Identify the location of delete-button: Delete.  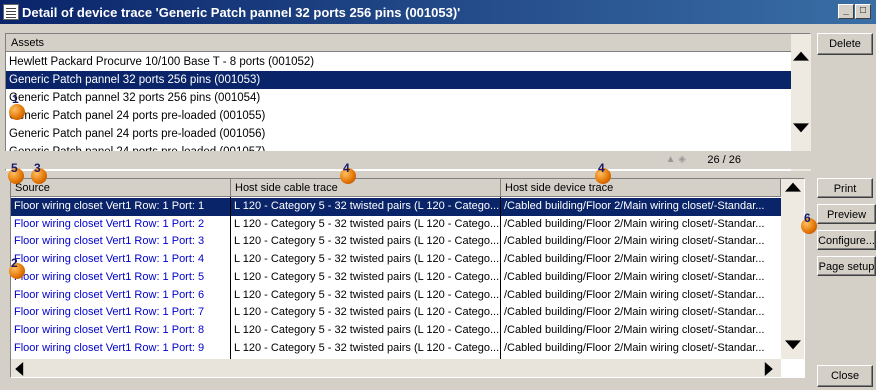
(845, 44).